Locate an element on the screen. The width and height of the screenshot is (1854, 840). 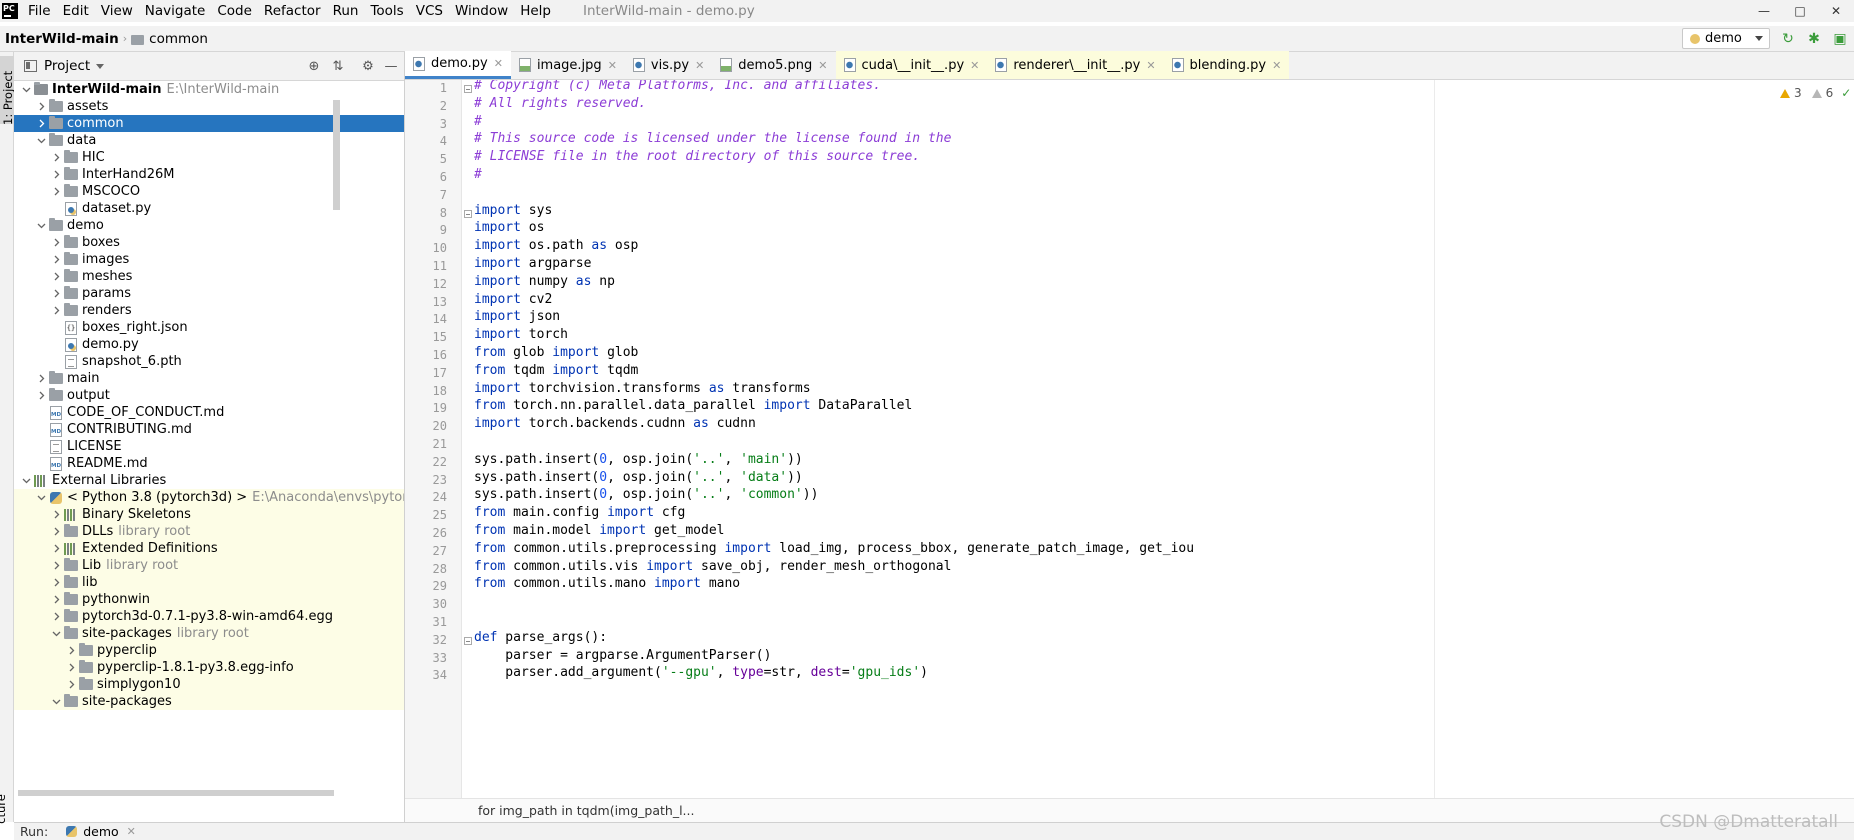
tree-item: assets is located at coordinates (209, 106).